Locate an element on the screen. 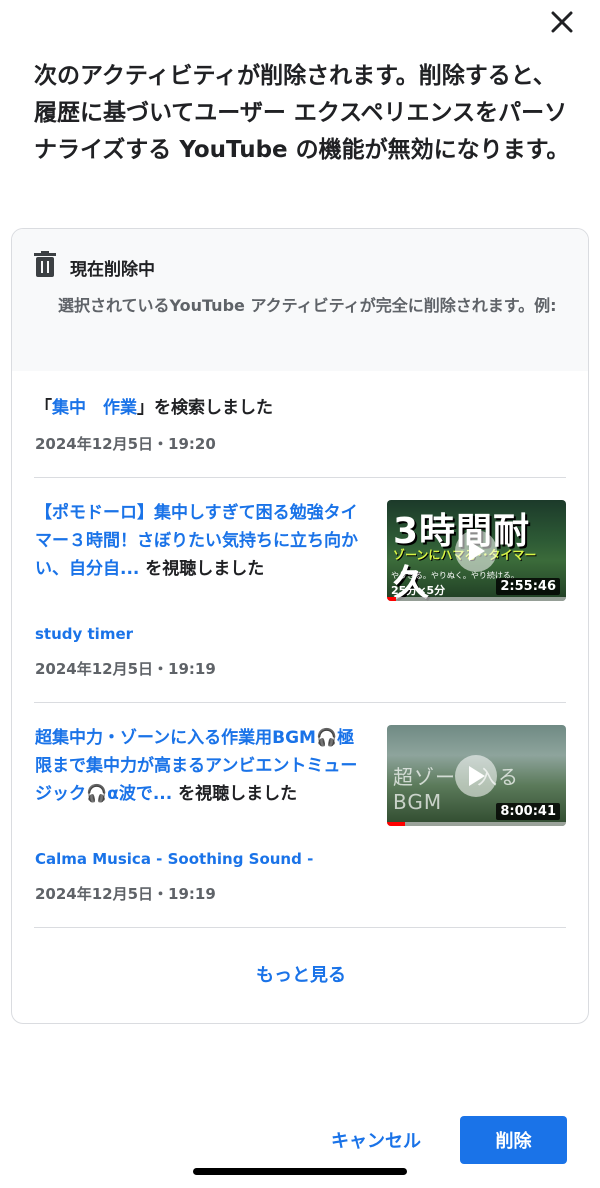 The image size is (600, 1188). close-icon is located at coordinates (562, 22).